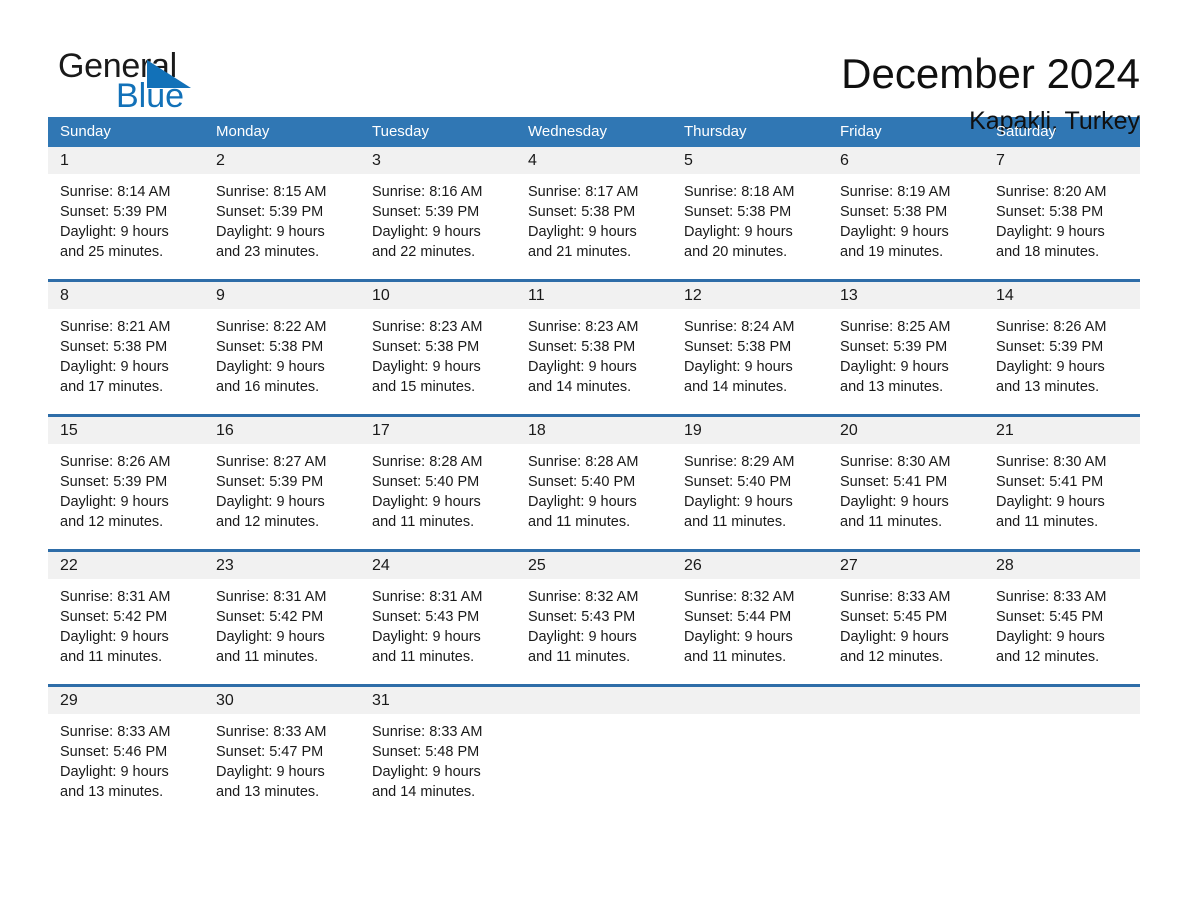 This screenshot has height=918, width=1188. Describe the element at coordinates (270, 617) in the screenshot. I see `sunset-text: Sunset: 5:42 PM` at that location.